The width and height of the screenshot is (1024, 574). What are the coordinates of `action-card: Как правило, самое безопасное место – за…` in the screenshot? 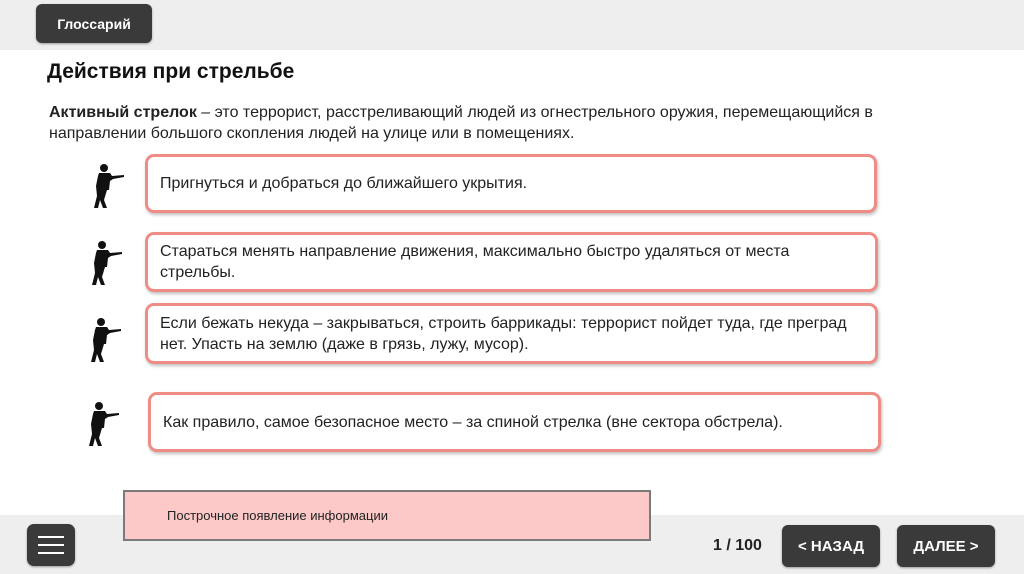 It's located at (514, 422).